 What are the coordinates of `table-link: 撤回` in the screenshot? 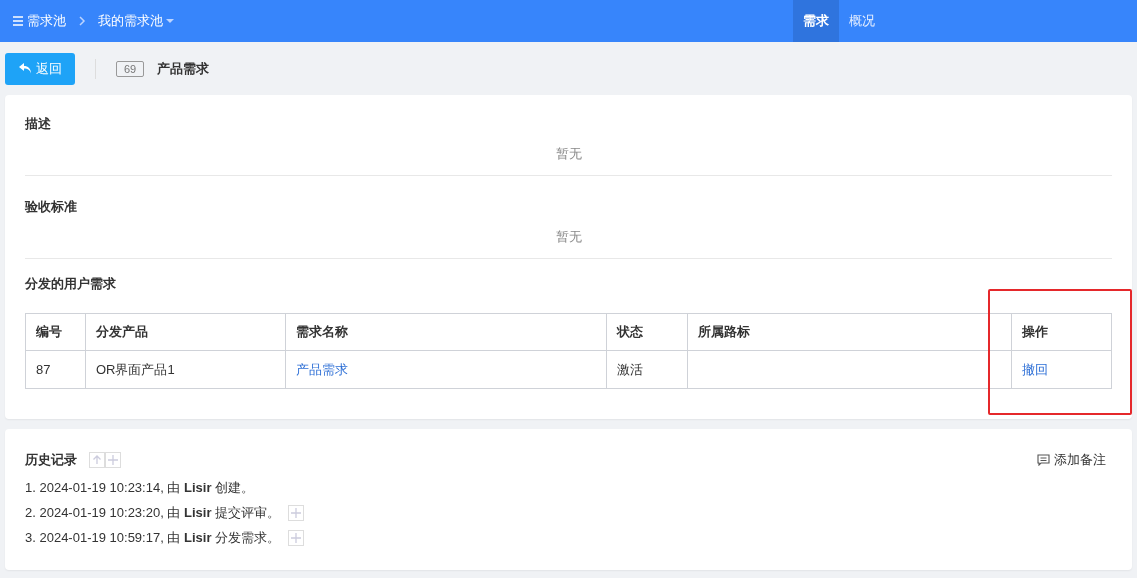 It's located at (1061, 369).